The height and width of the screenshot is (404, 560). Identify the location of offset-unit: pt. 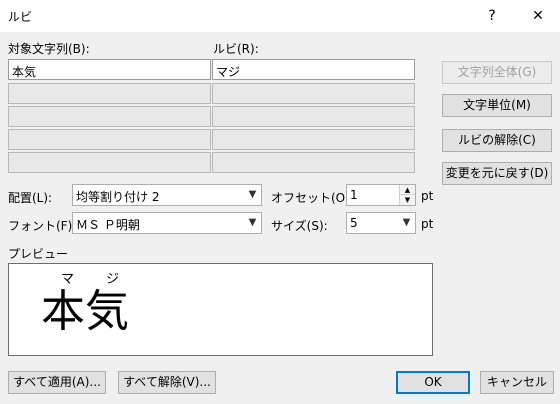
(427, 196).